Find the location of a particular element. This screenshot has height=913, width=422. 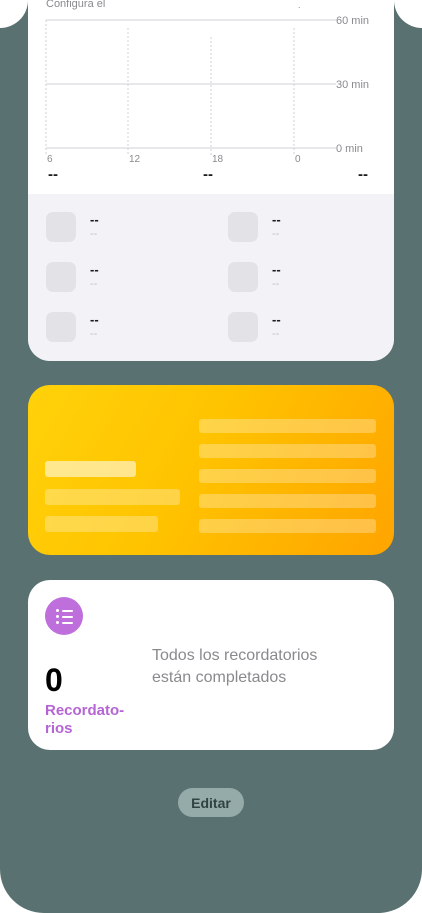

screen-time-chart: 60 min 30 min 0 min 6 12 18 0 is located at coordinates (207, 90).